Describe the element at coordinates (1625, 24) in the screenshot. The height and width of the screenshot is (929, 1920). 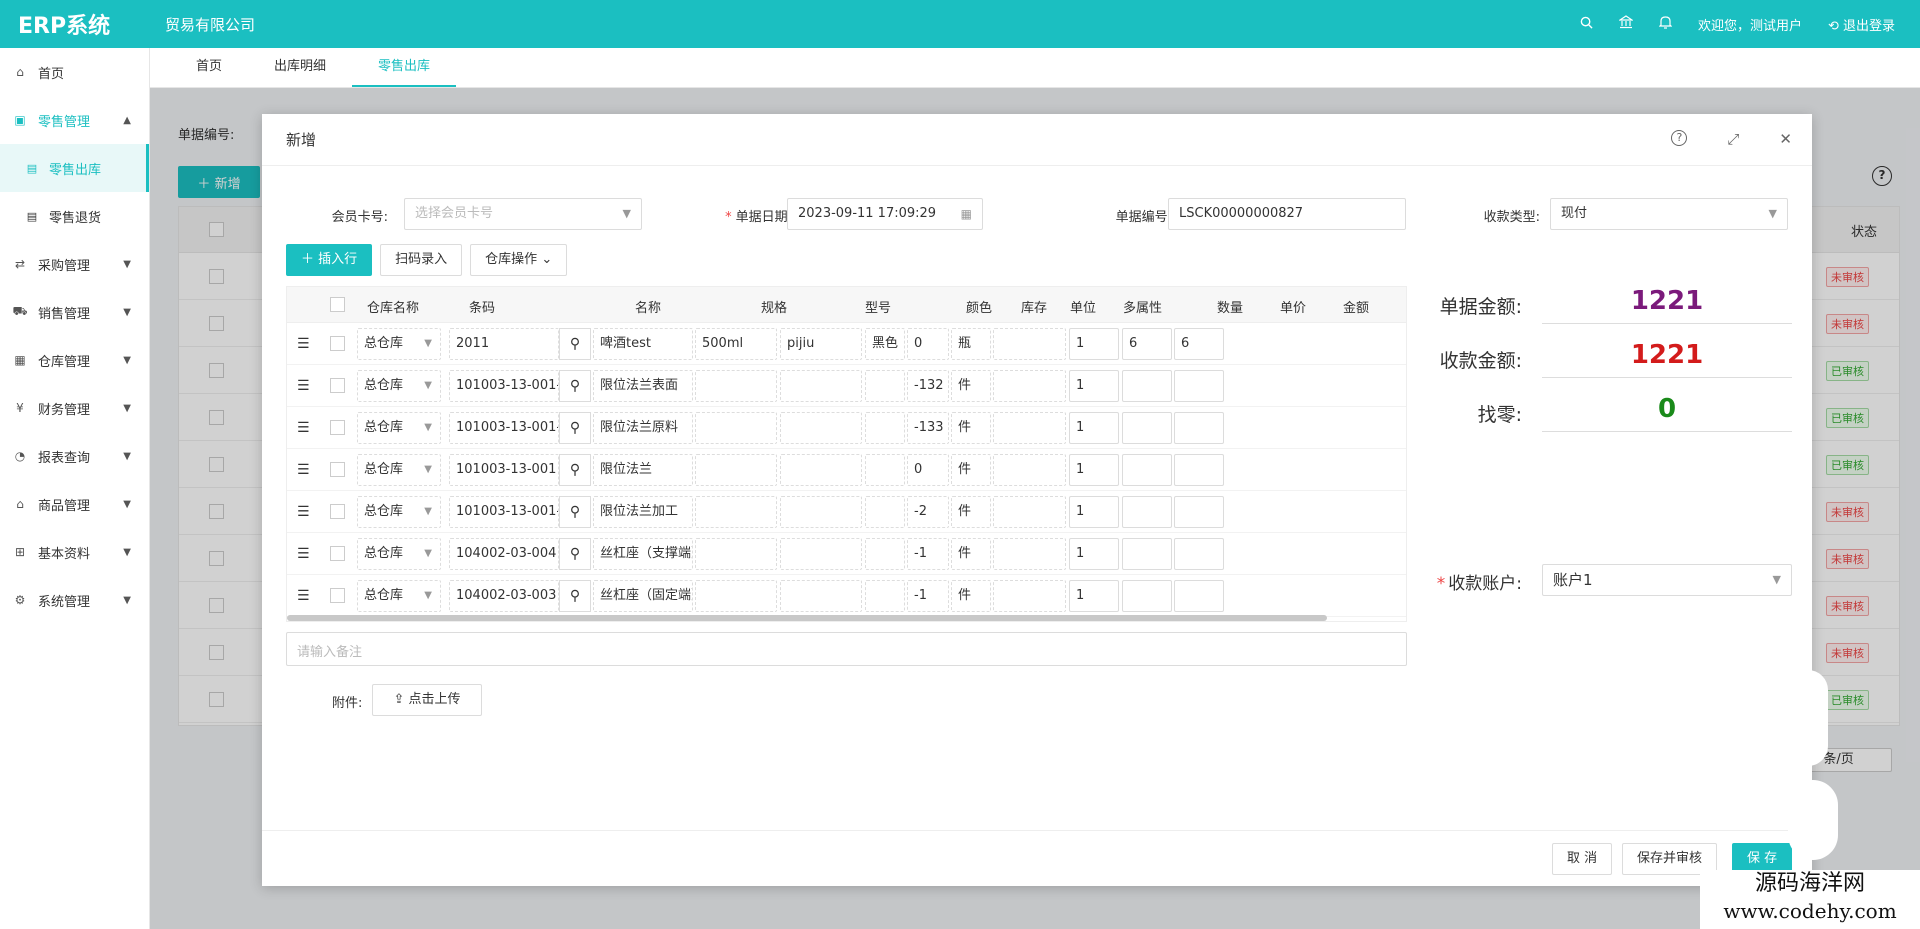
I see `bank-icon` at that location.